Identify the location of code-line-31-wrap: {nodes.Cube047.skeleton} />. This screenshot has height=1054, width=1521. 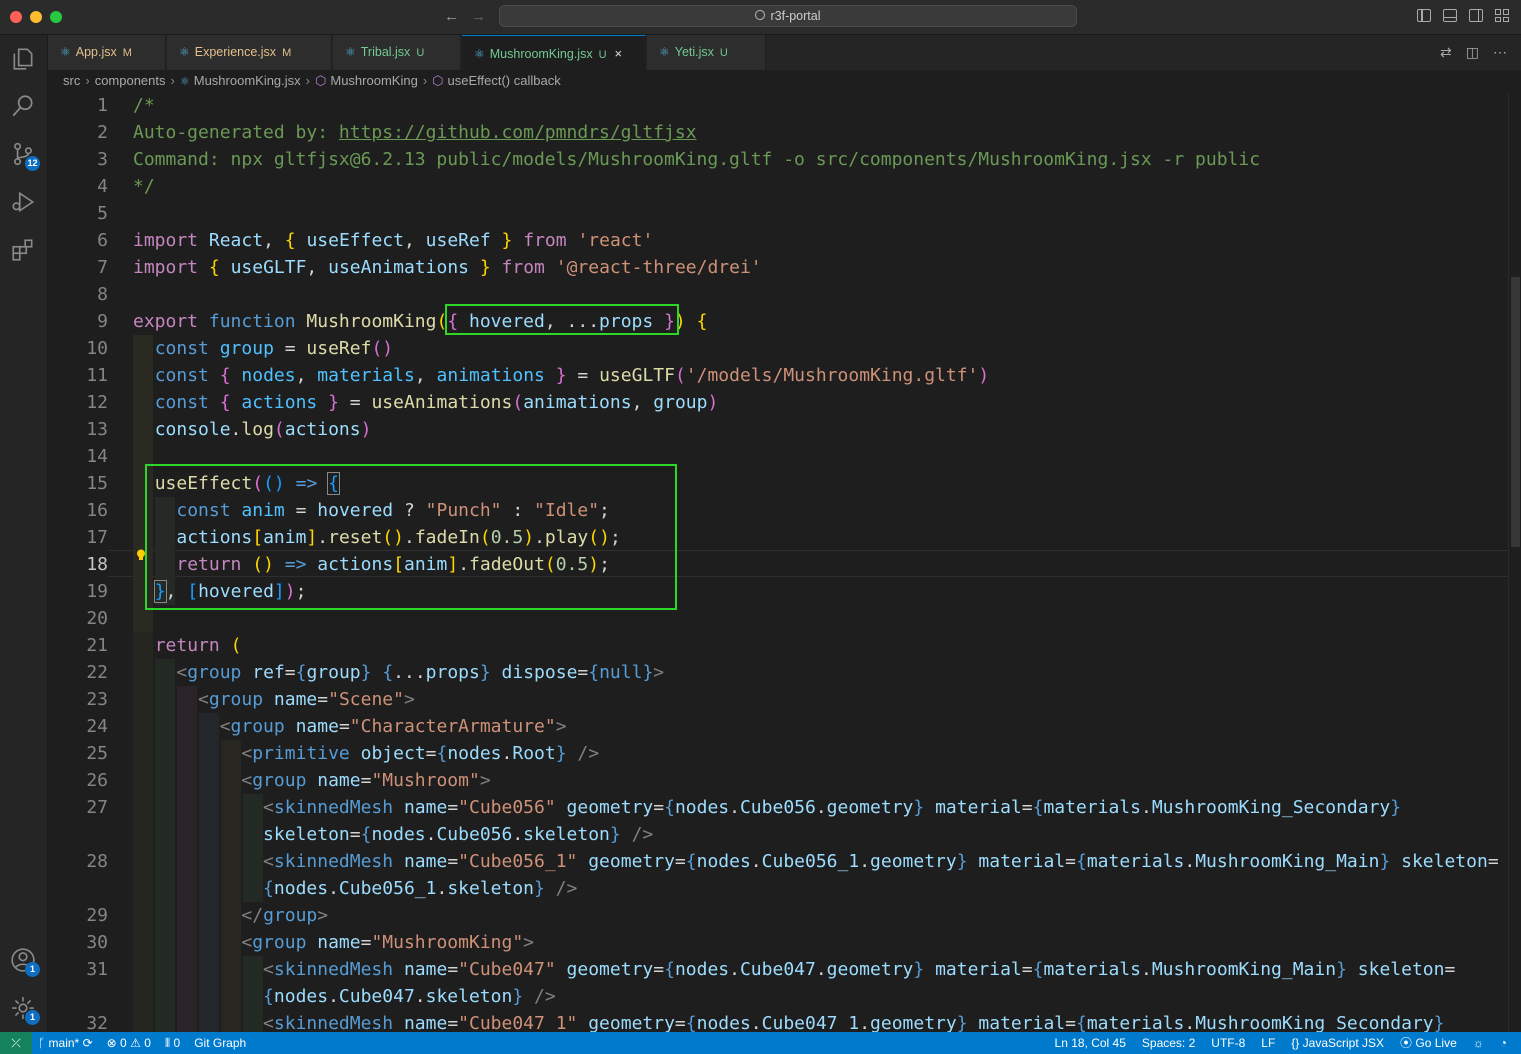
(409, 996).